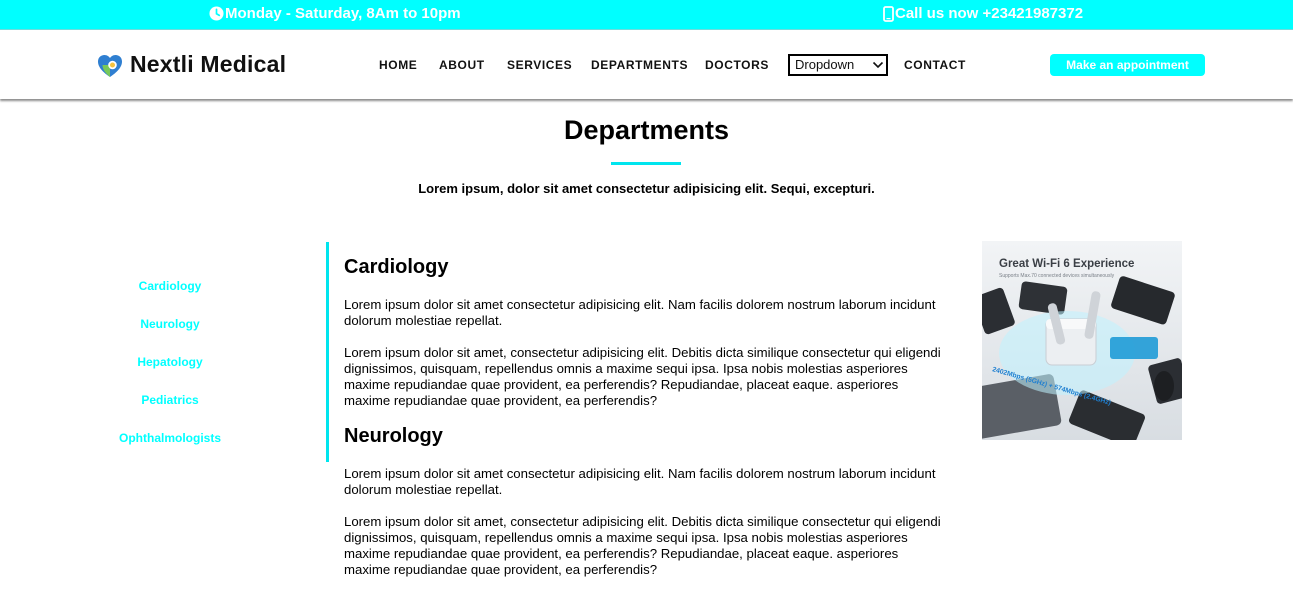  I want to click on department-tab-ophthalmologists: Ophthalmologists, so click(170, 438).